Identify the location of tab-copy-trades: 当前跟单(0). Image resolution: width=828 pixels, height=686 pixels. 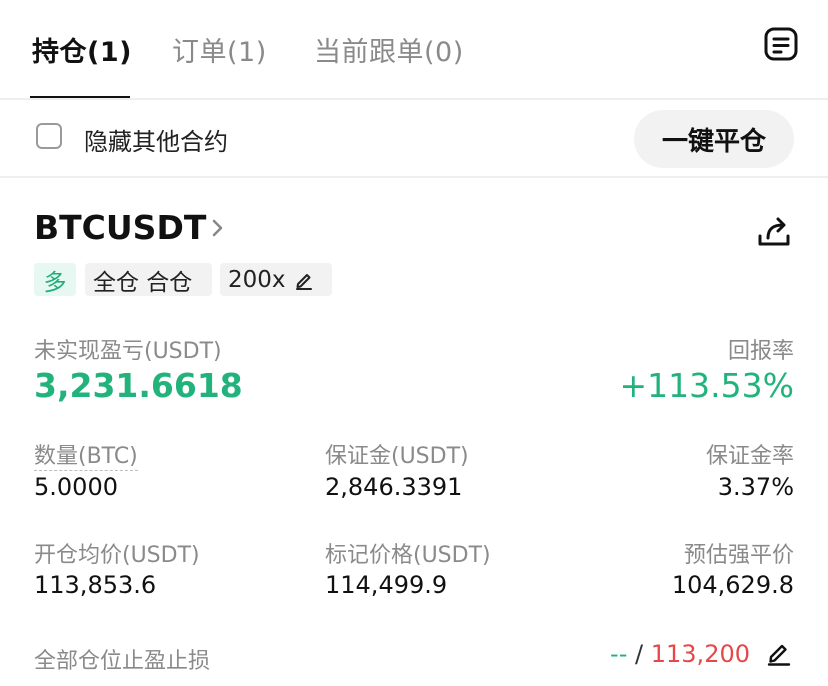
(389, 49).